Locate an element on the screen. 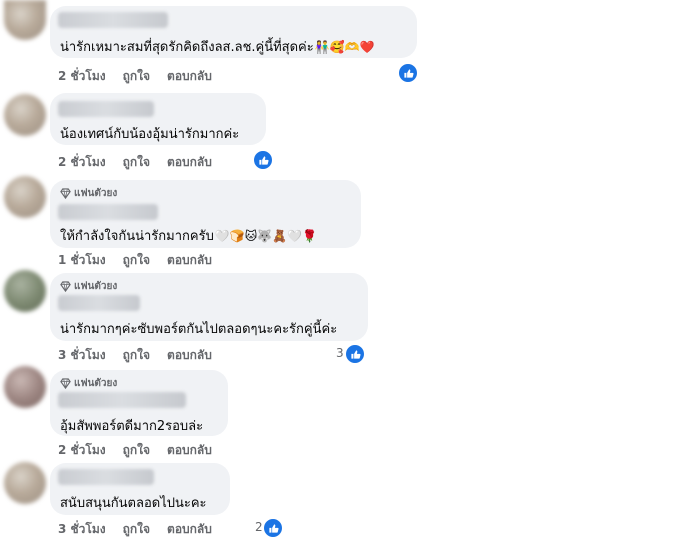  comment-text-body: อุ้มสัพพอร์ตดีมาก2รอบล่ะ is located at coordinates (132, 426).